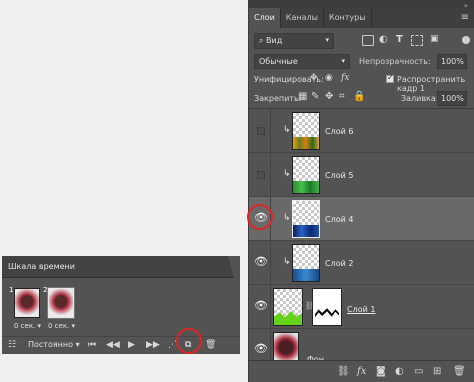 The height and width of the screenshot is (382, 474). Describe the element at coordinates (274, 40) in the screenshot. I see `filter-kind-label: Вид` at that location.